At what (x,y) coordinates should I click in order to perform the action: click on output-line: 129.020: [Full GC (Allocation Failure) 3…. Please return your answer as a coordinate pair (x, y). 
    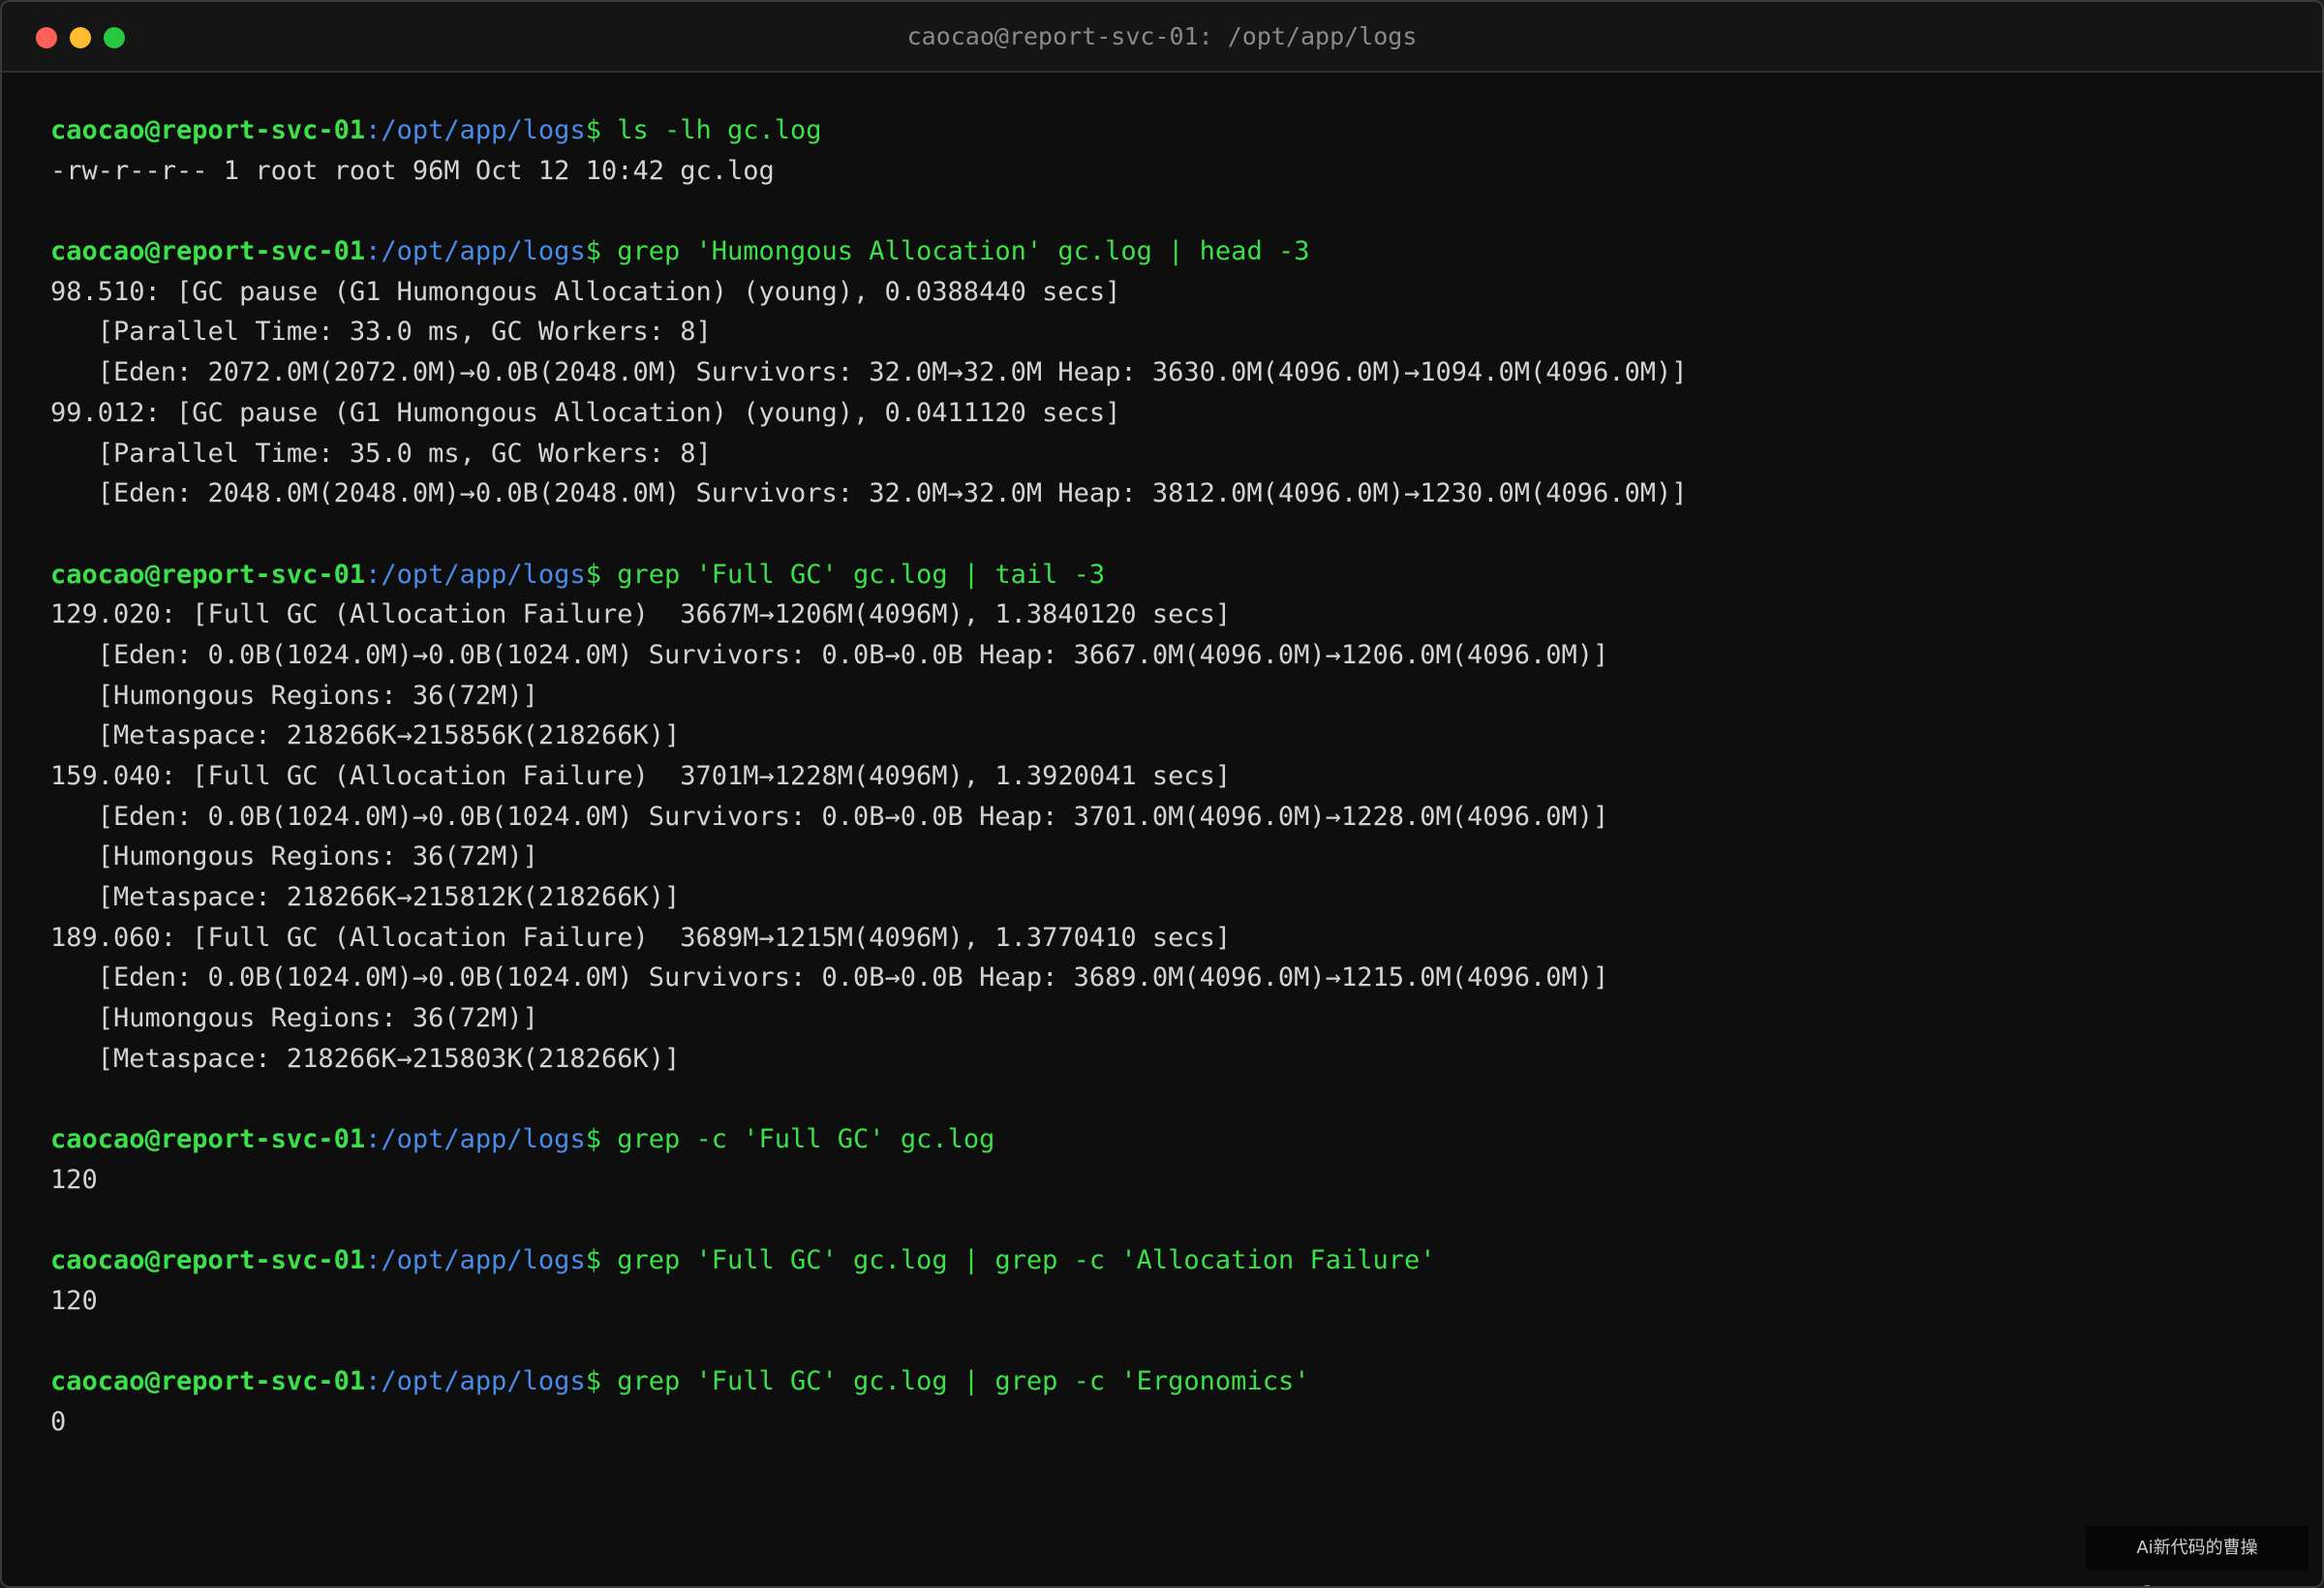
    Looking at the image, I should click on (641, 614).